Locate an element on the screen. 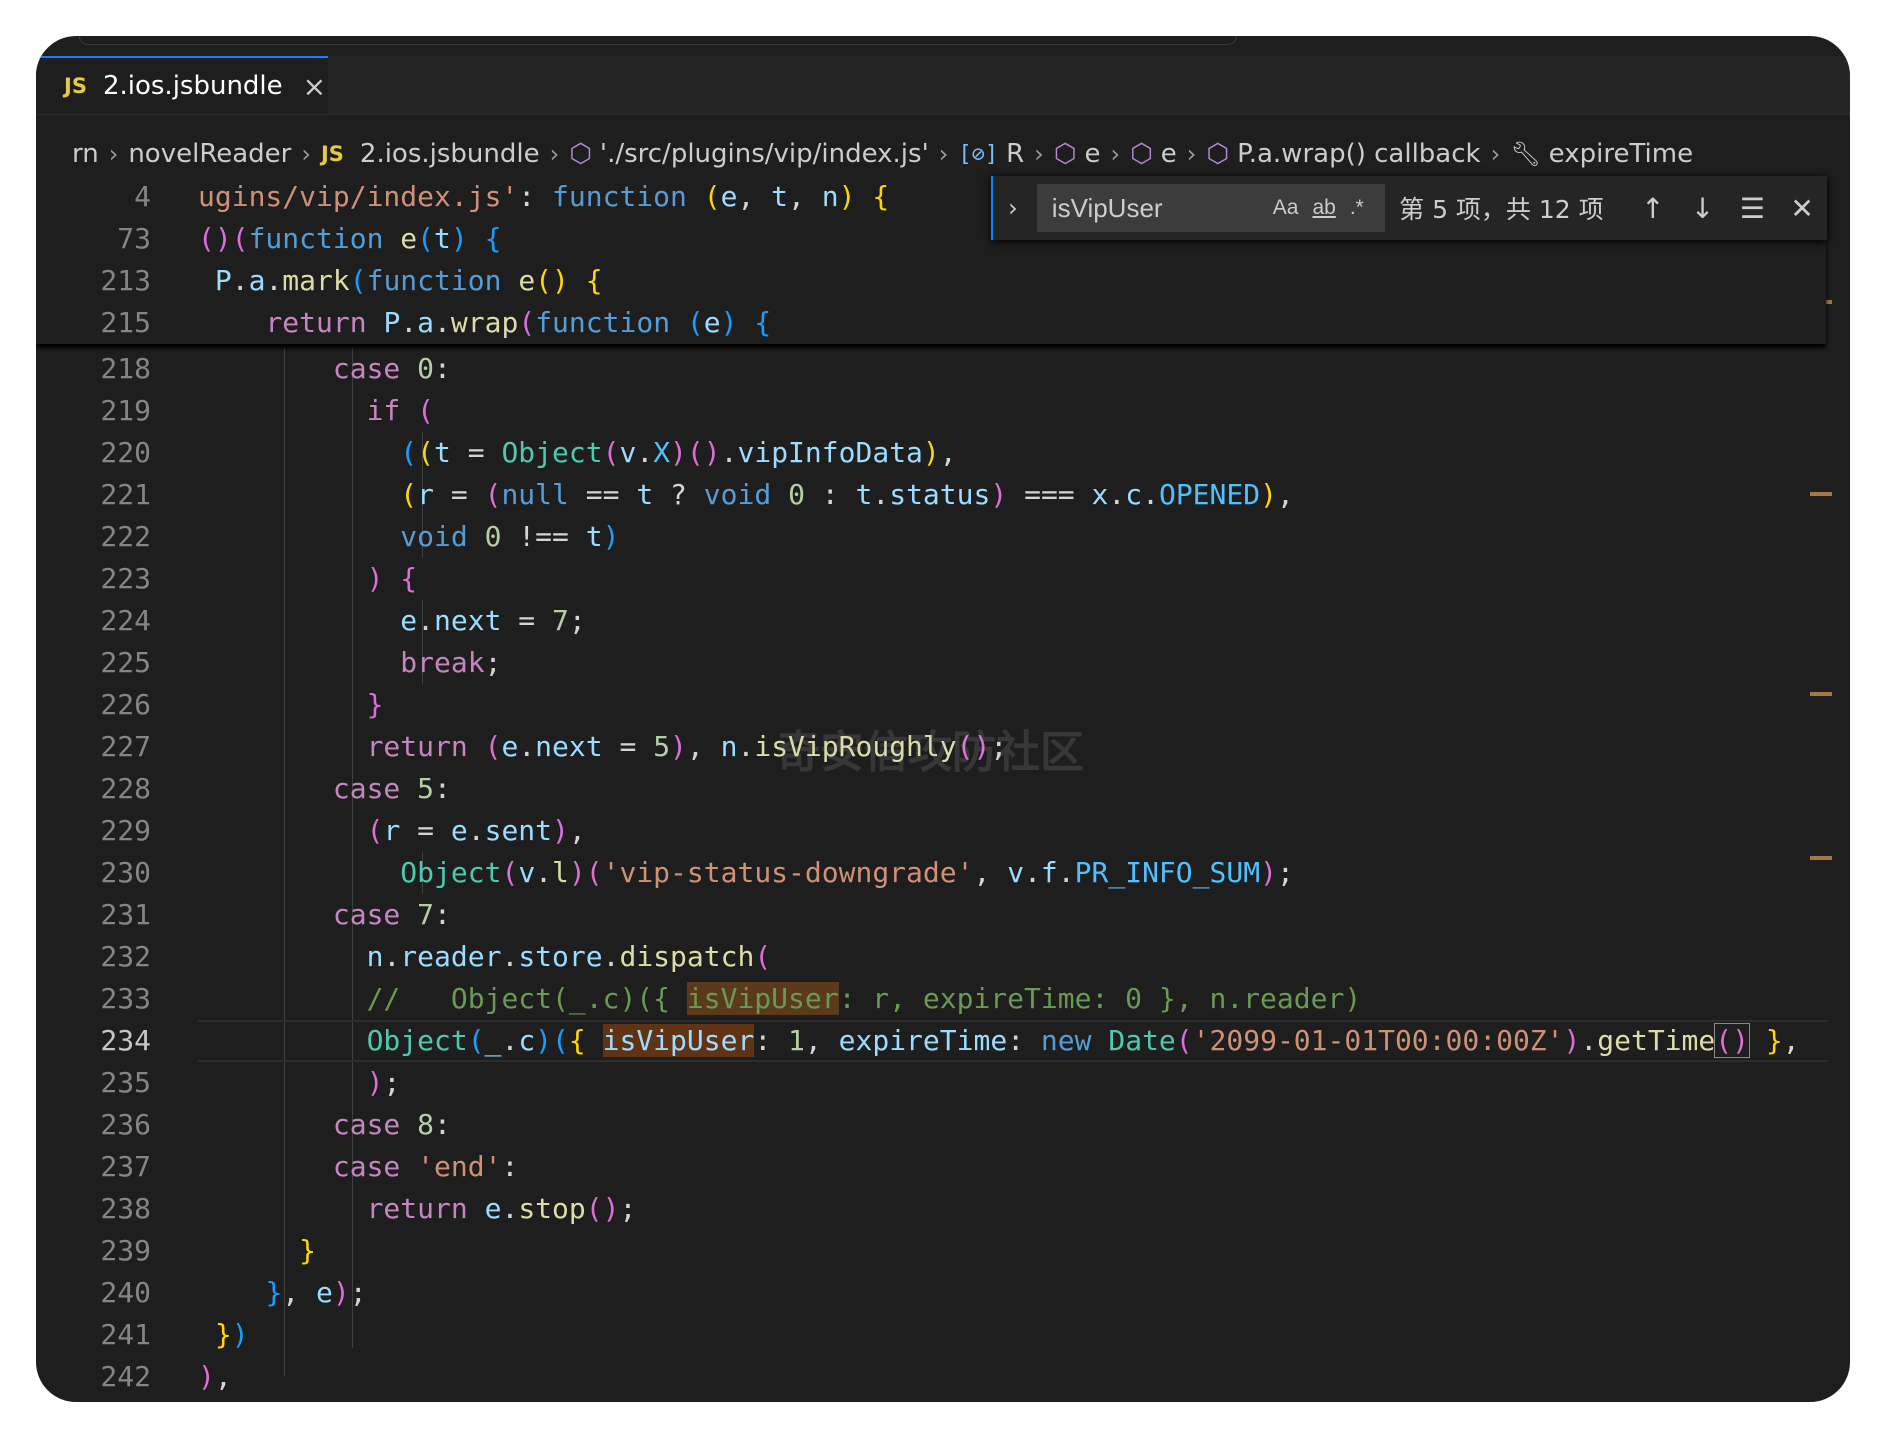 The width and height of the screenshot is (1886, 1438). property-icon: 🔧︎ is located at coordinates (1525, 154).